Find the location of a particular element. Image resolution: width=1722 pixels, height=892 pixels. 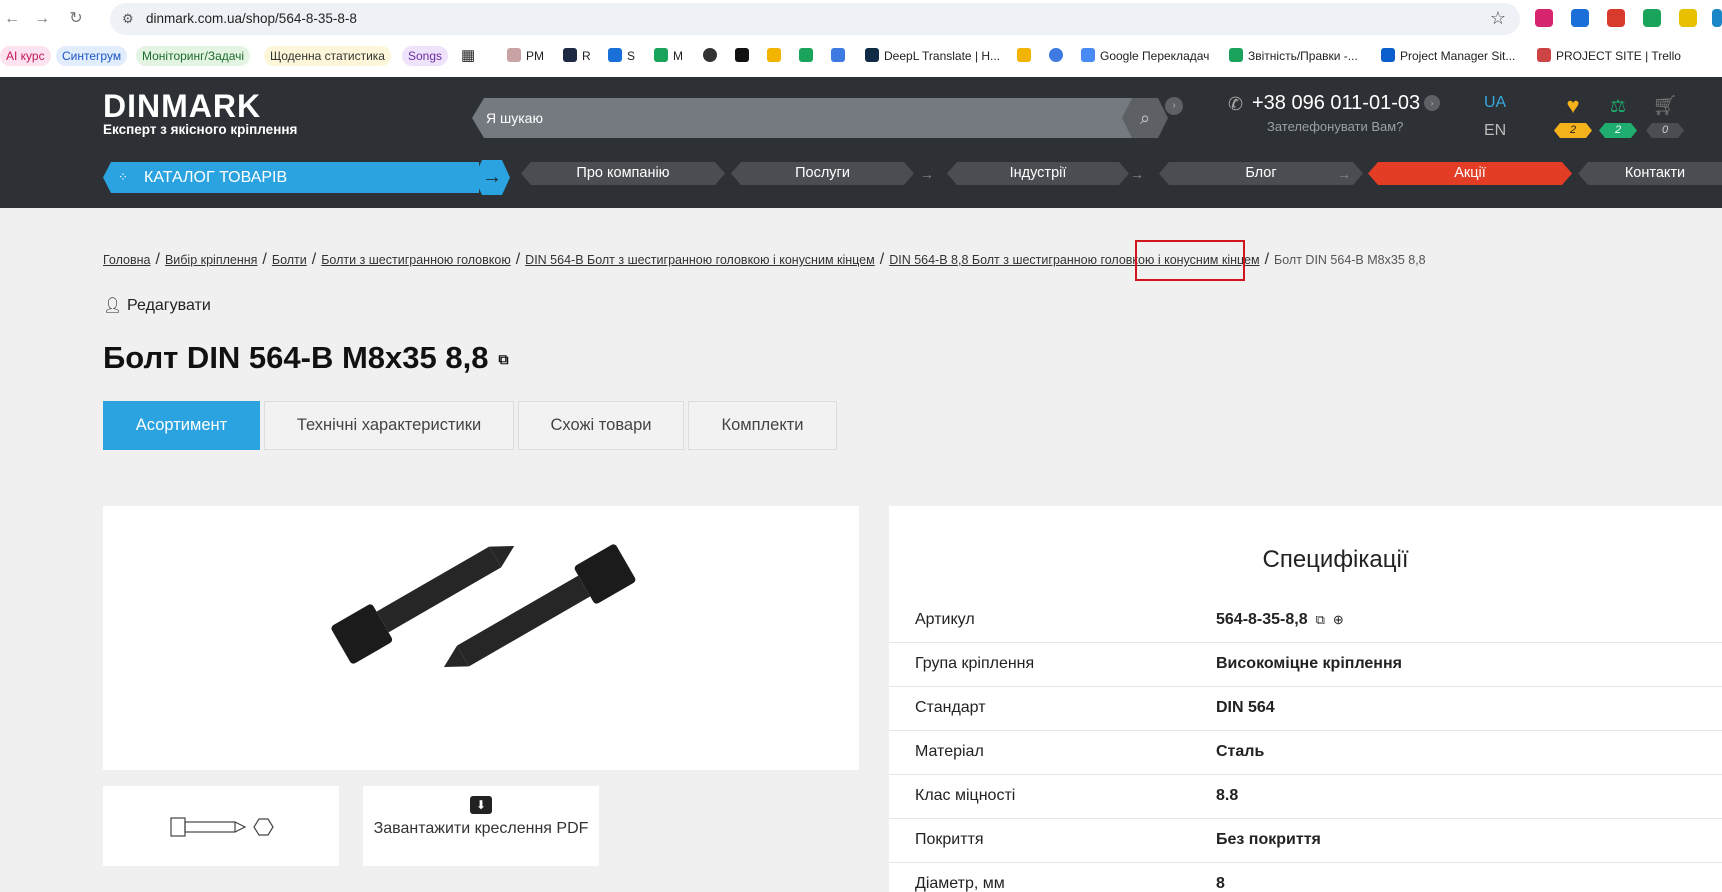

bolt-drawing-icon is located at coordinates (222, 827).